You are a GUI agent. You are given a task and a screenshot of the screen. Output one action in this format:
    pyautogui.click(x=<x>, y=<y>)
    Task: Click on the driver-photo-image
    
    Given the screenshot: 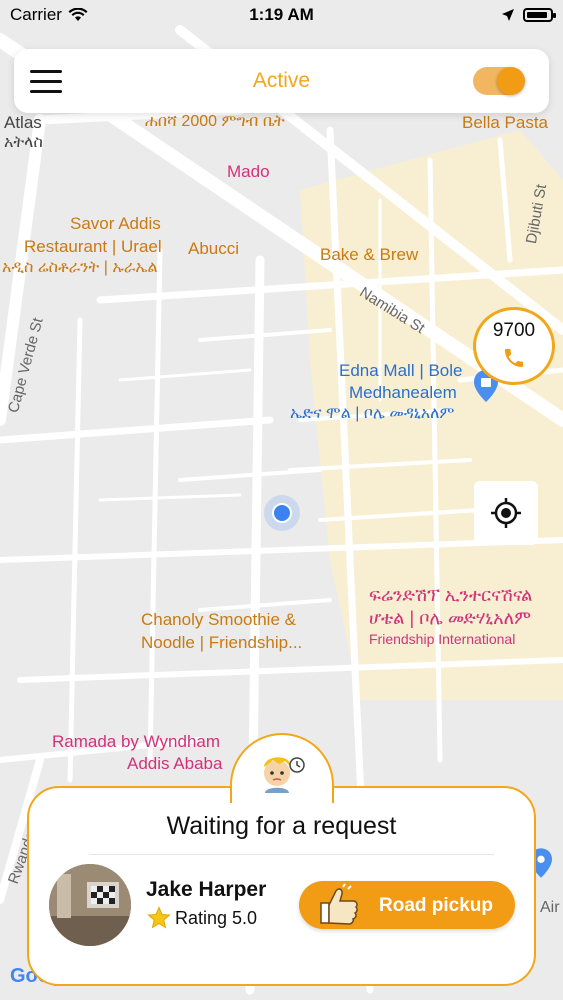 What is the action you would take?
    pyautogui.click(x=90, y=905)
    